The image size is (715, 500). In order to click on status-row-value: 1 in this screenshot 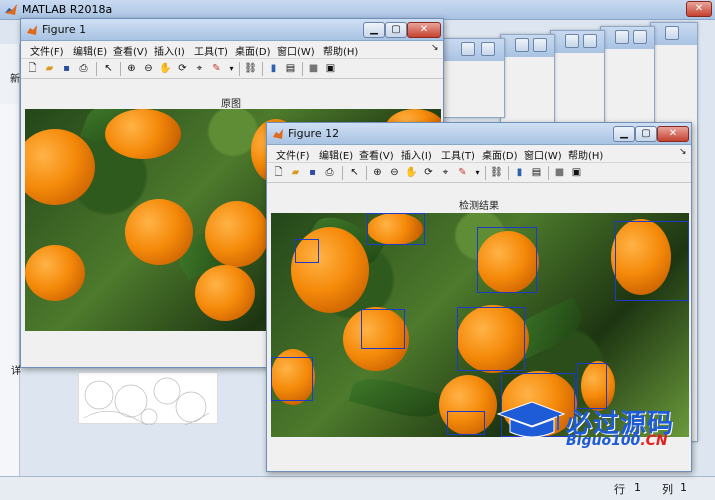, I will do `click(637, 487)`.